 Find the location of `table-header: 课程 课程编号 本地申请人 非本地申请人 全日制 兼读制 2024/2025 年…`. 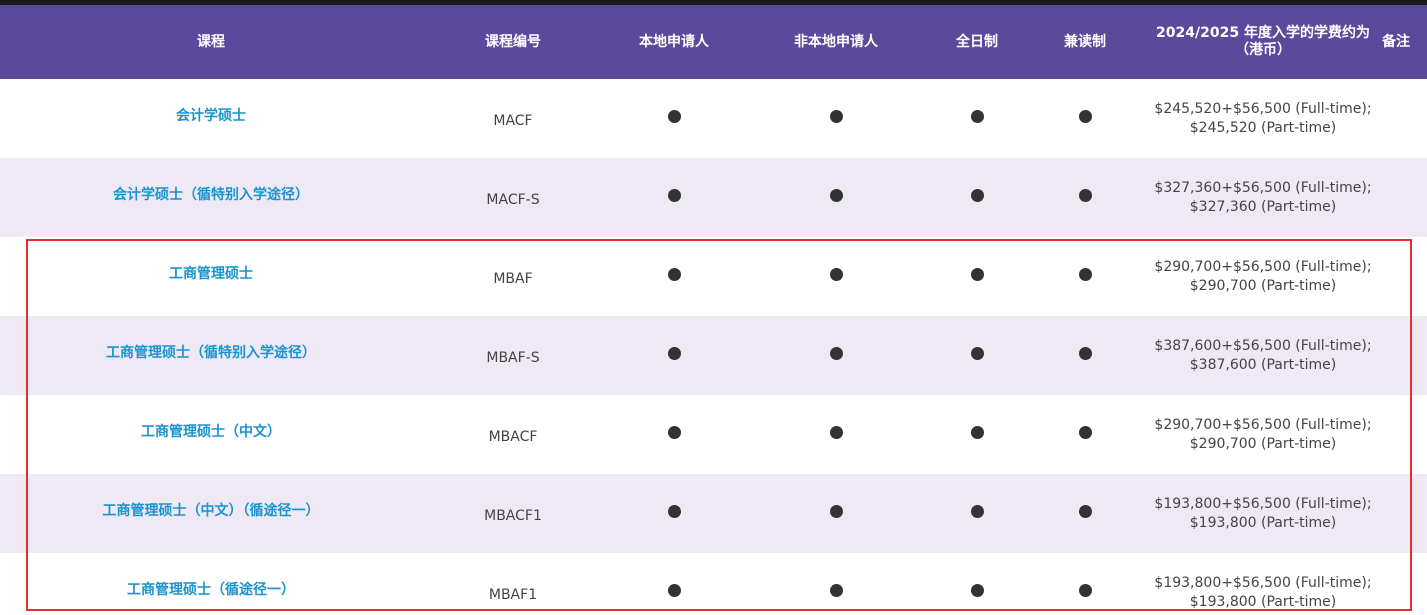

table-header: 课程 课程编号 本地申请人 非本地申请人 全日制 兼读制 2024/2025 年… is located at coordinates (713, 42).